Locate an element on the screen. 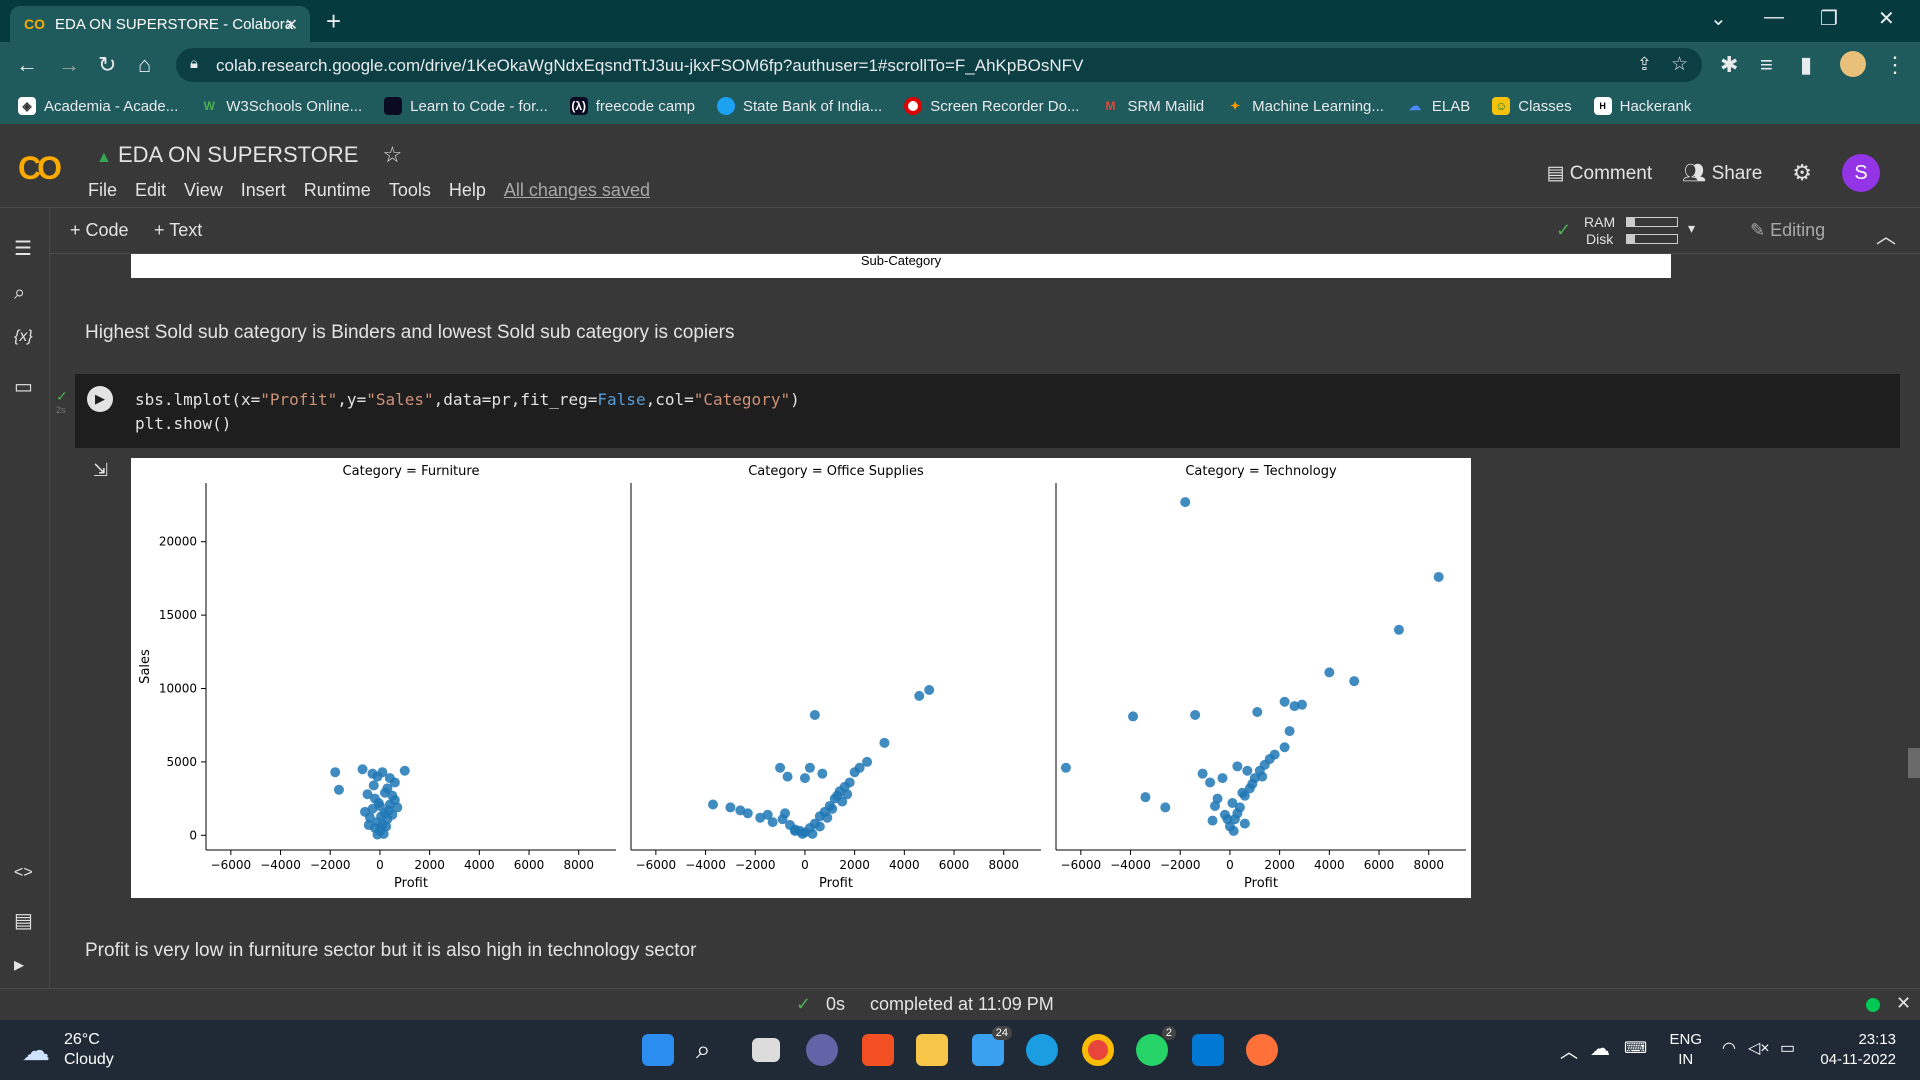 The image size is (1920, 1080). bookmark-item: H Hackerank is located at coordinates (1642, 106).